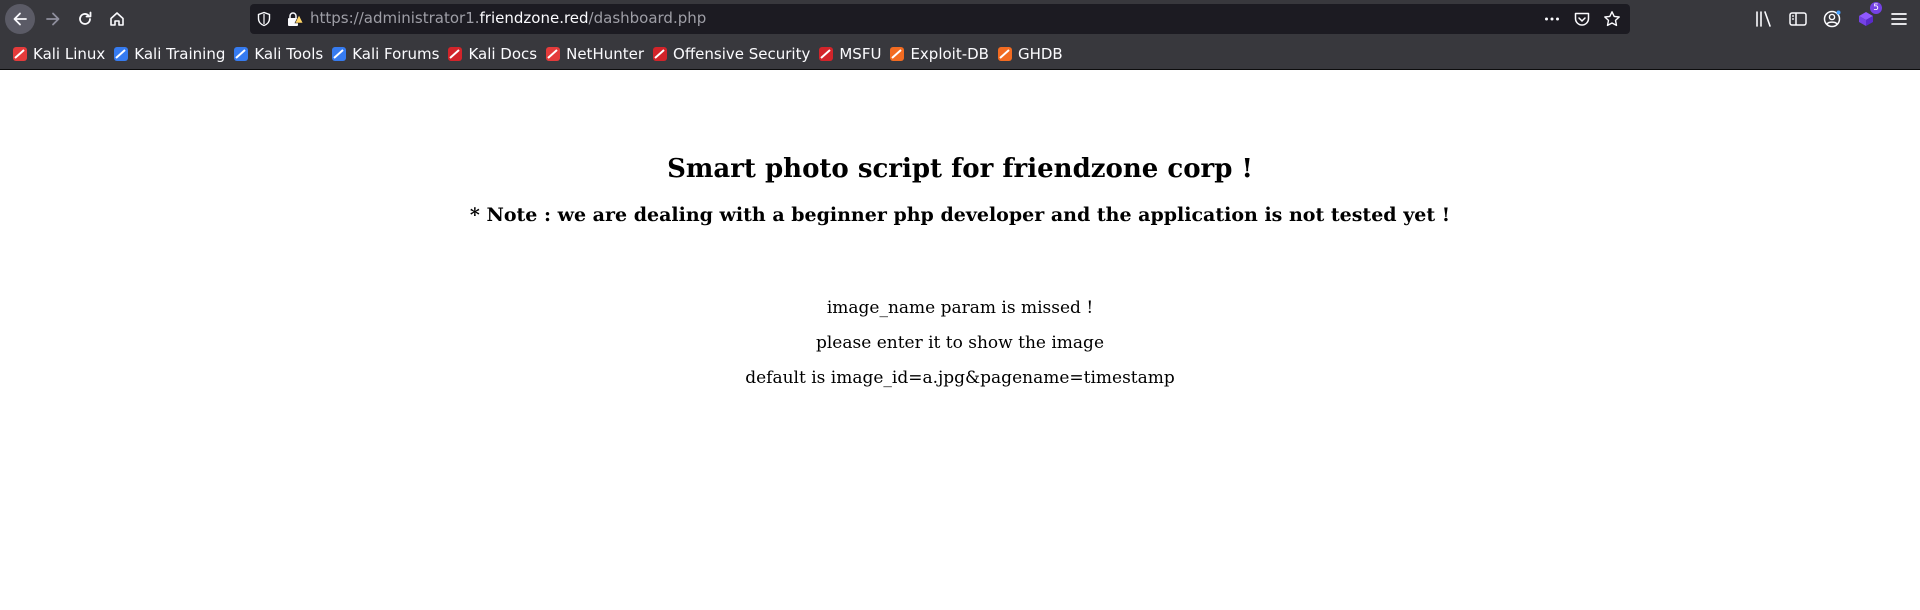  I want to click on reload-icon, so click(85, 18).